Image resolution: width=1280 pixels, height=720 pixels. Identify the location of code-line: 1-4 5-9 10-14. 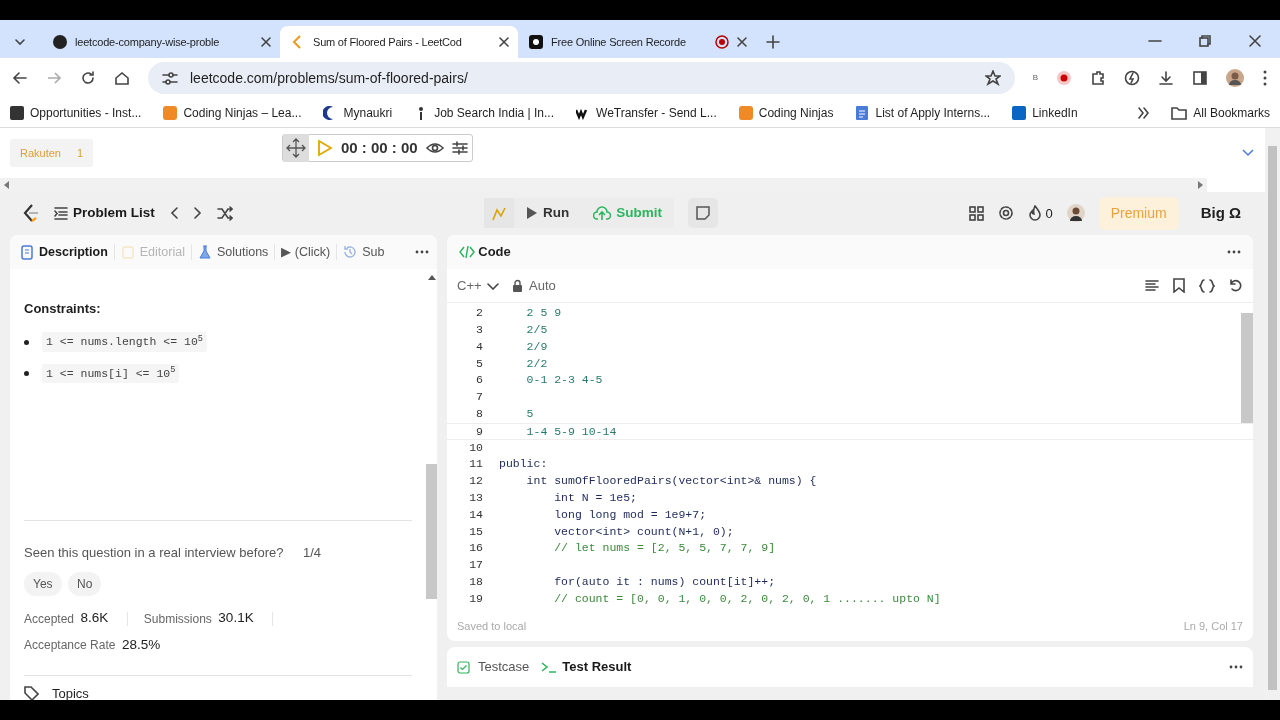
(550, 431).